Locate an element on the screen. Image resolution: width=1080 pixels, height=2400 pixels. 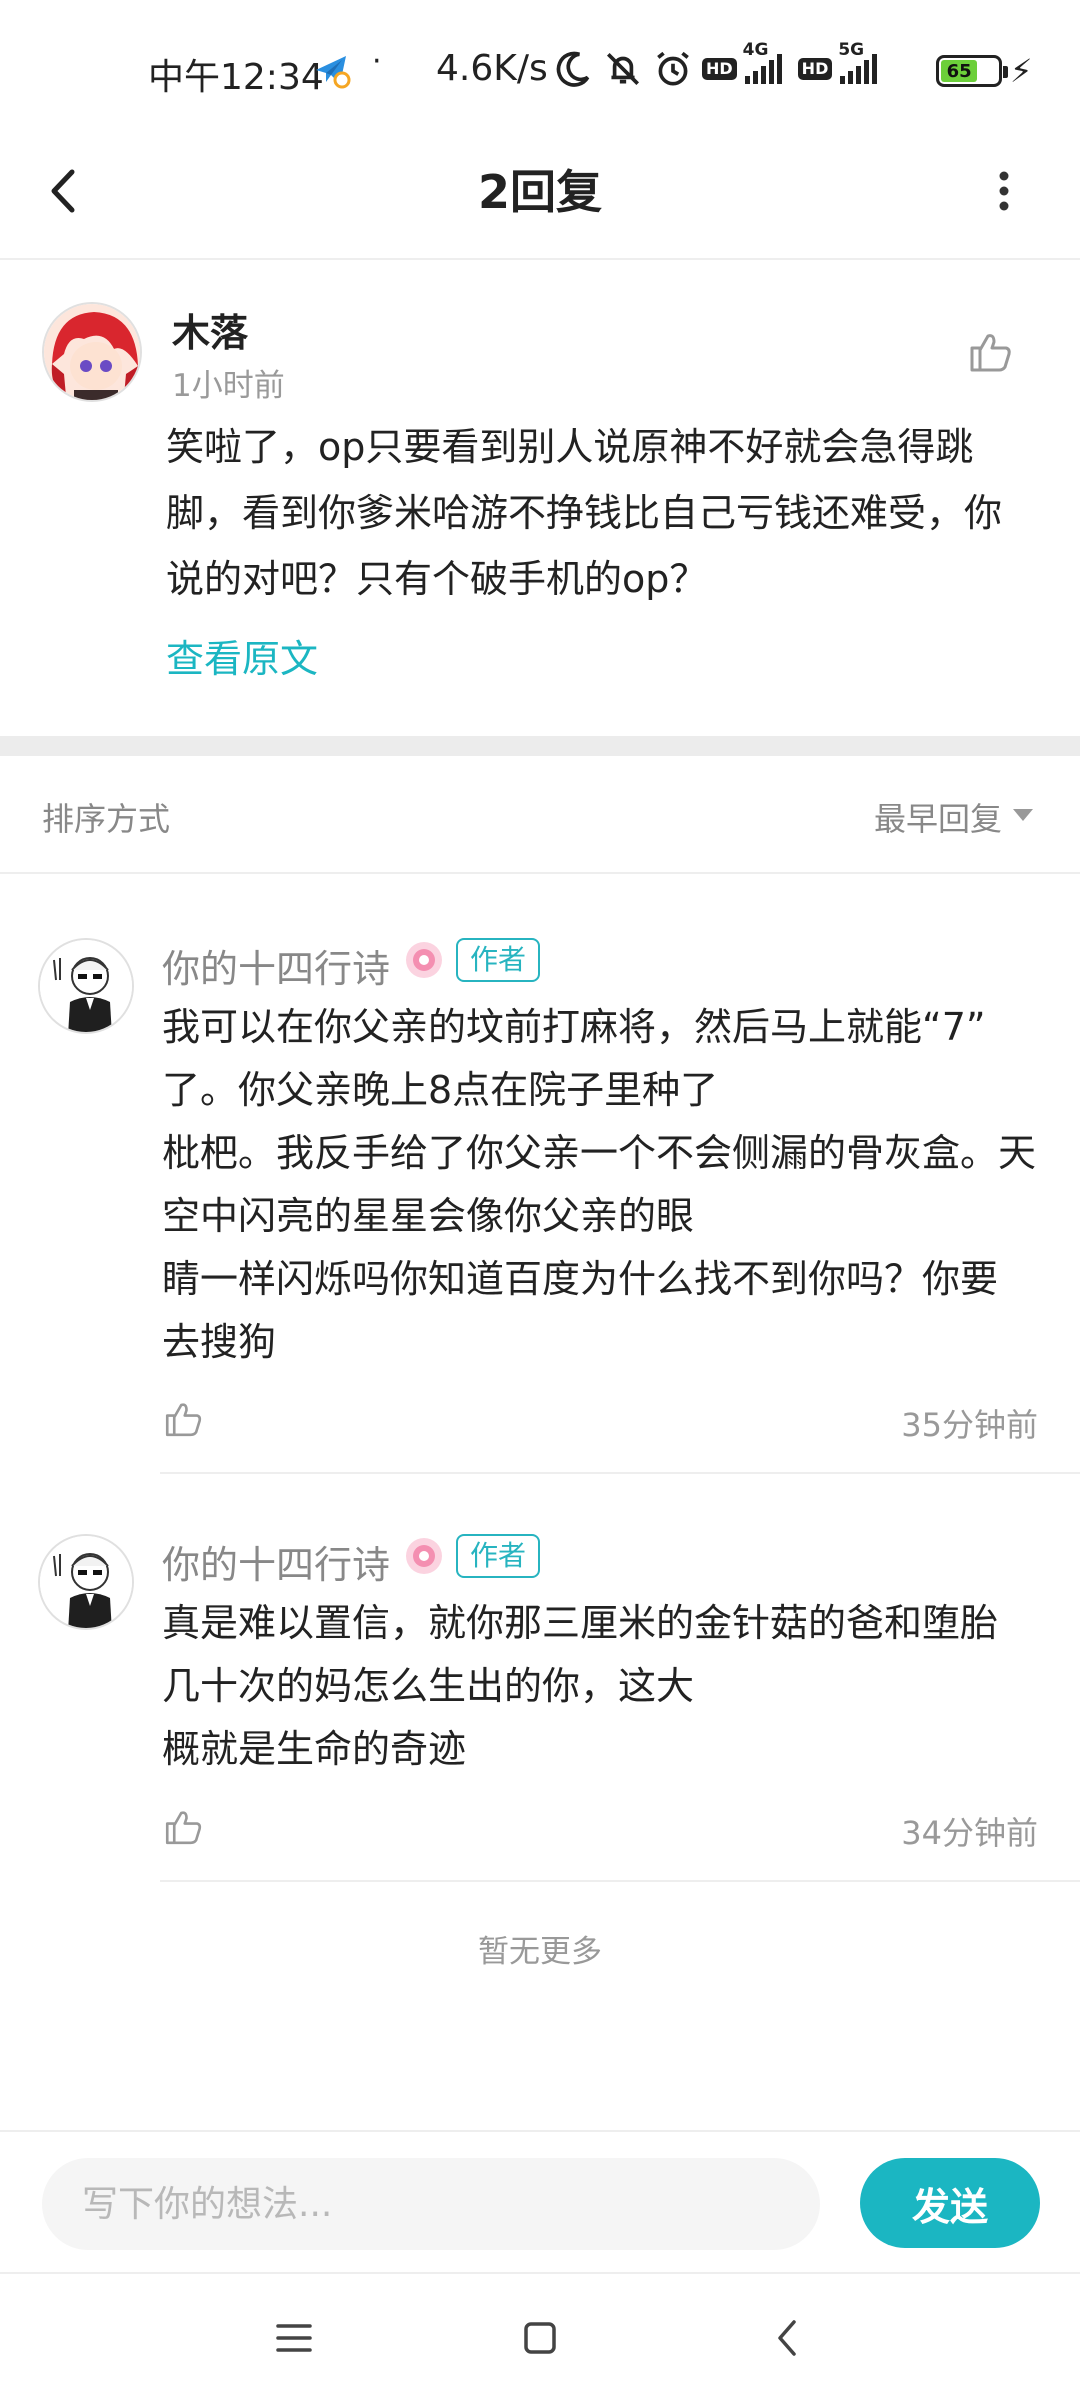
no-more-text: 暂无更多 is located at coordinates (540, 1952).